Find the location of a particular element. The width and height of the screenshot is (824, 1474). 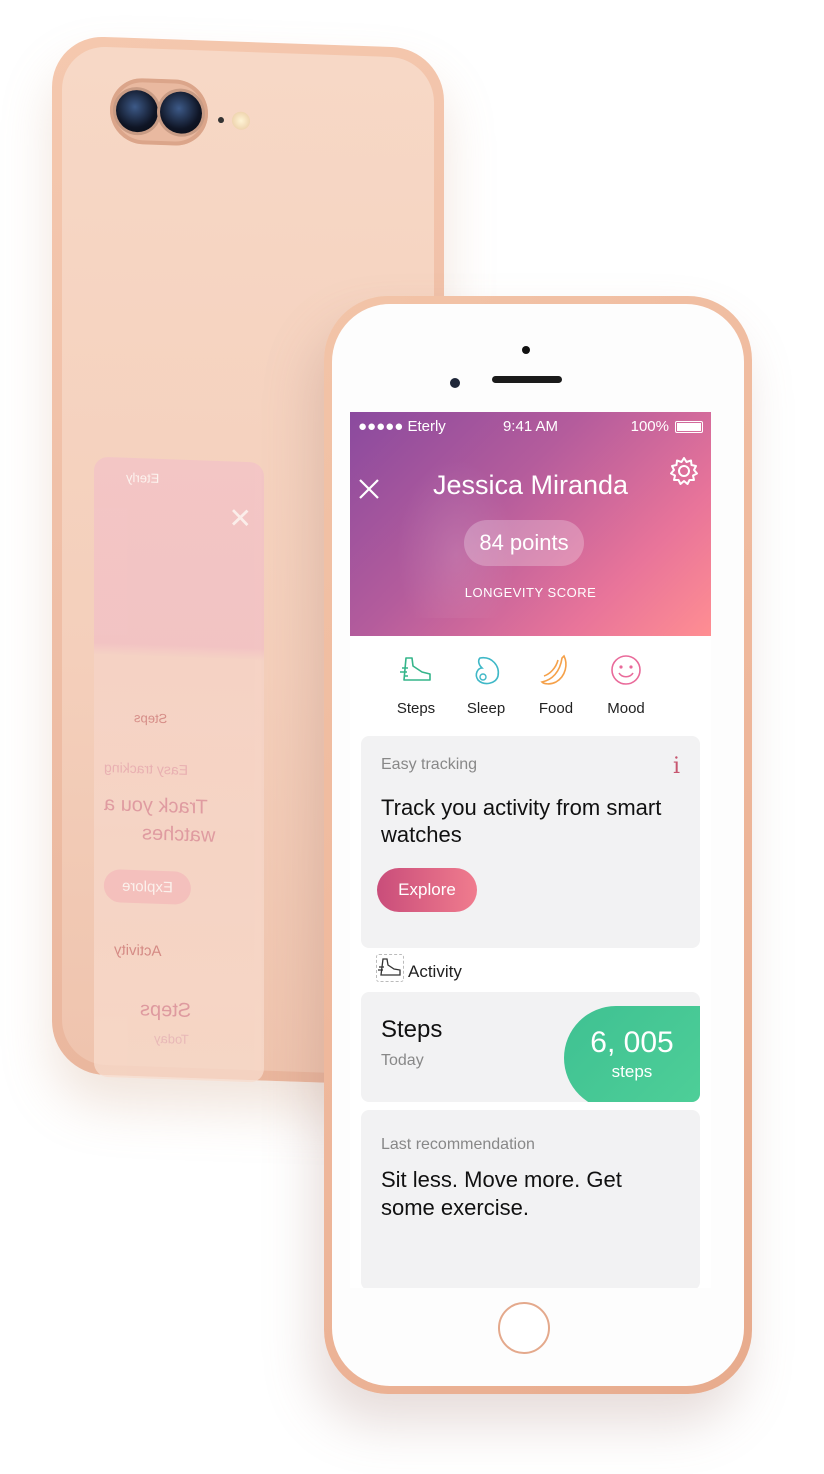

recommendation-text: Sit less. Move more. Get some exercise. is located at coordinates (501, 1193).